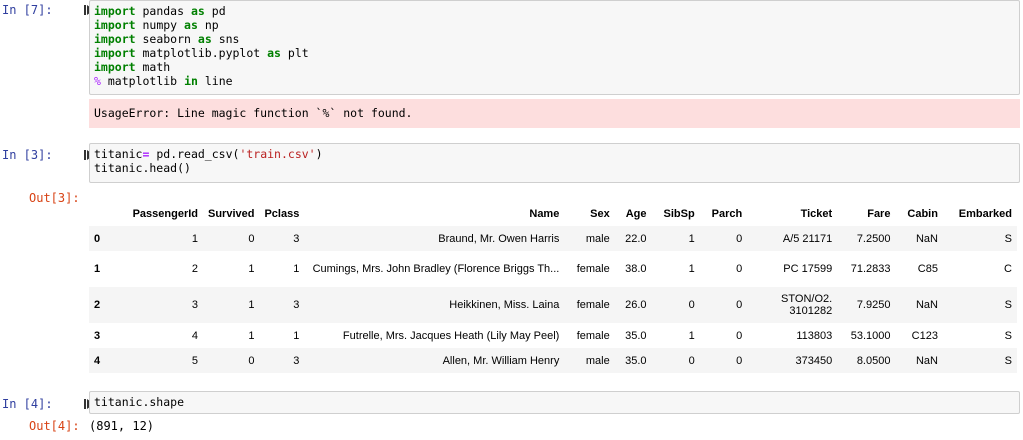 Image resolution: width=1023 pixels, height=440 pixels. I want to click on table-cell: 22.0, so click(636, 238).